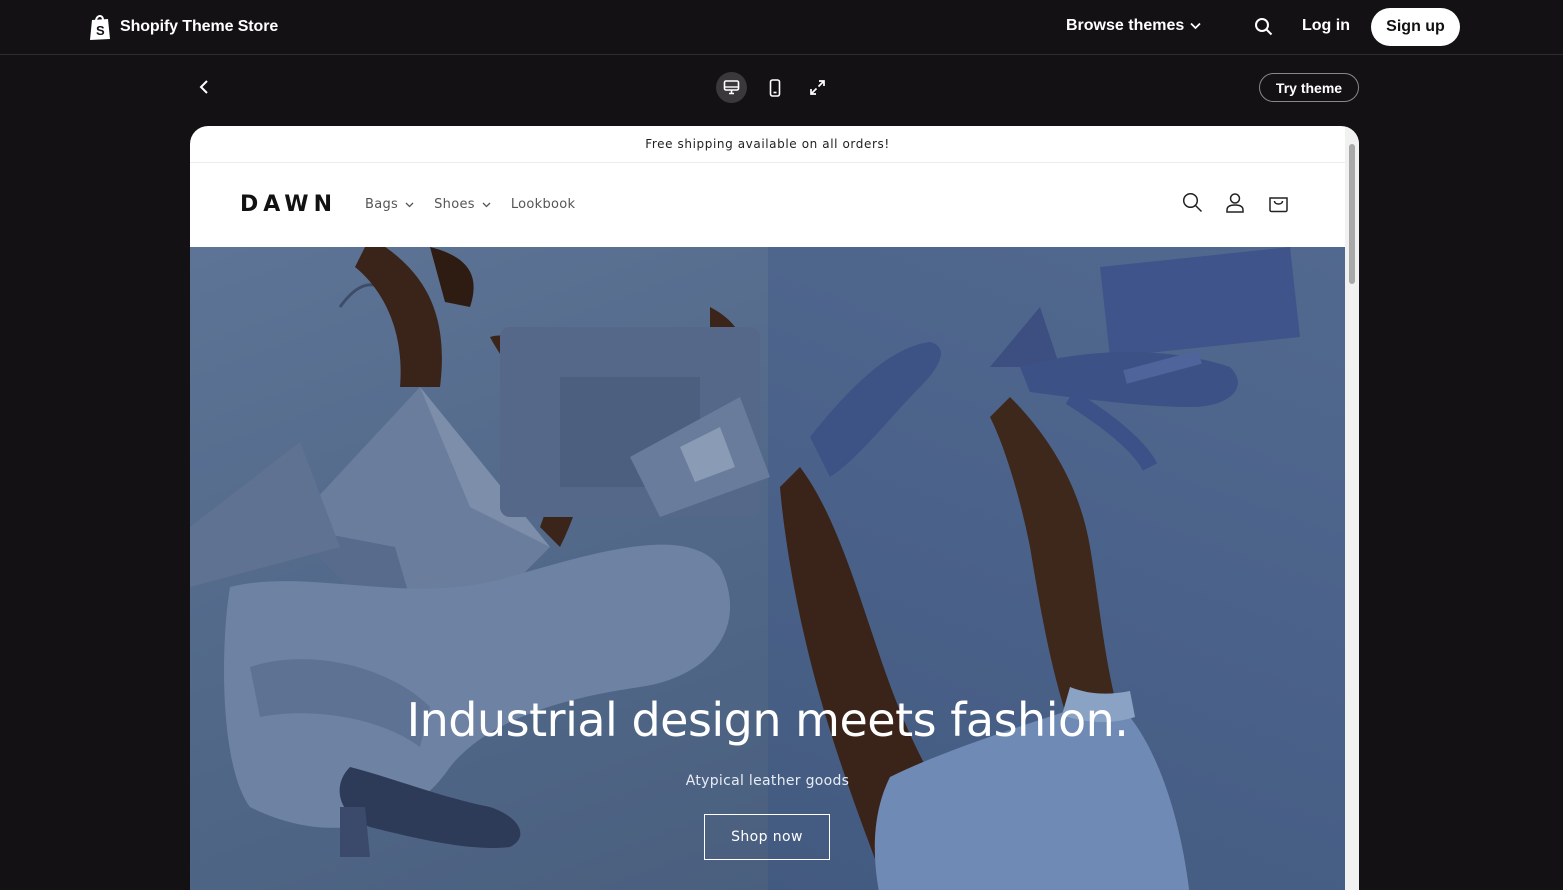 The width and height of the screenshot is (1563, 890). What do you see at coordinates (199, 26) in the screenshot?
I see `brand-name: Shopify Theme Store` at bounding box center [199, 26].